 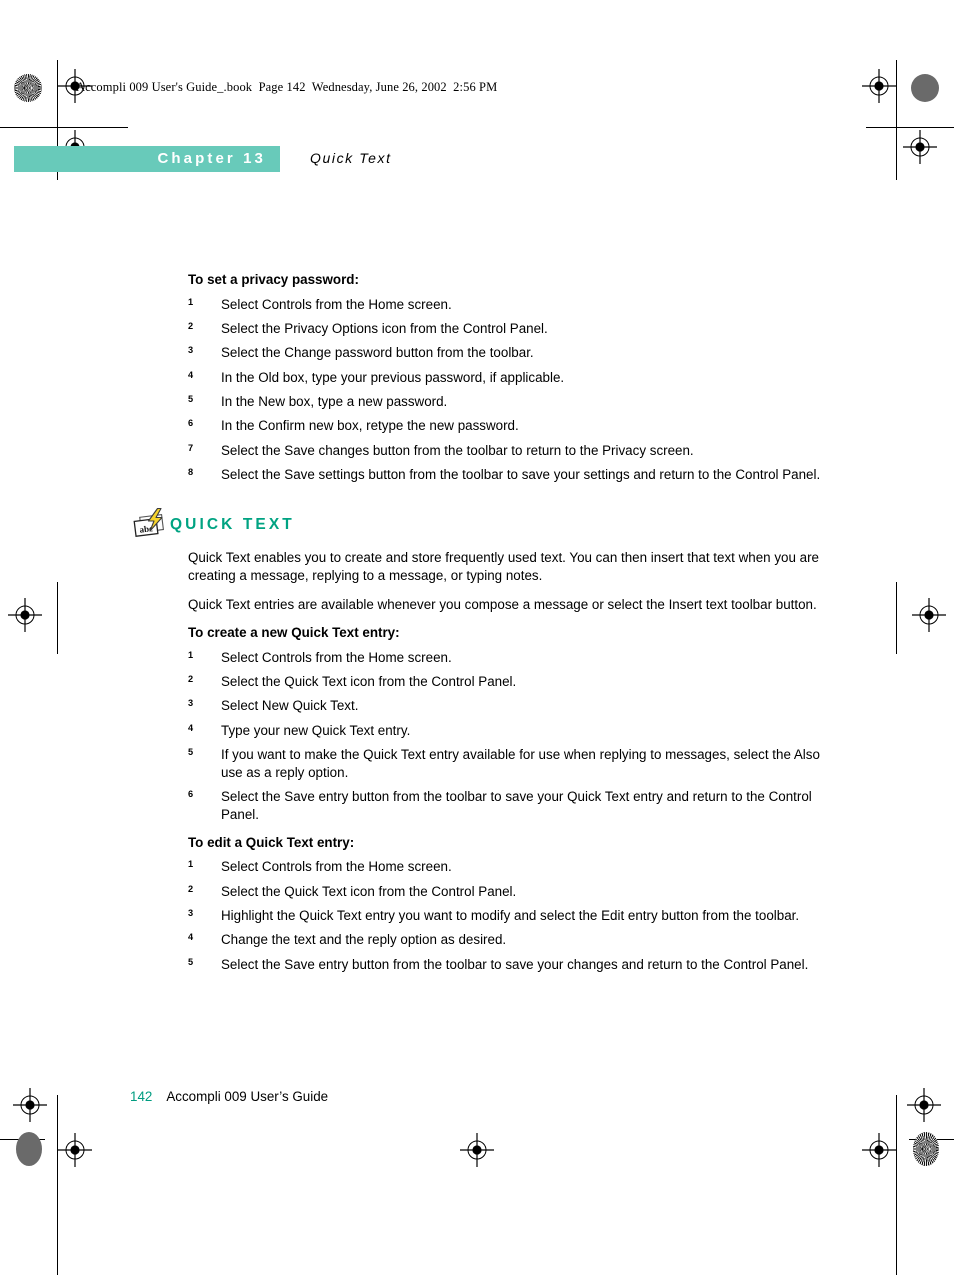 What do you see at coordinates (273, 279) in the screenshot?
I see `procedure-heading-privacy: To set a privacy password:` at bounding box center [273, 279].